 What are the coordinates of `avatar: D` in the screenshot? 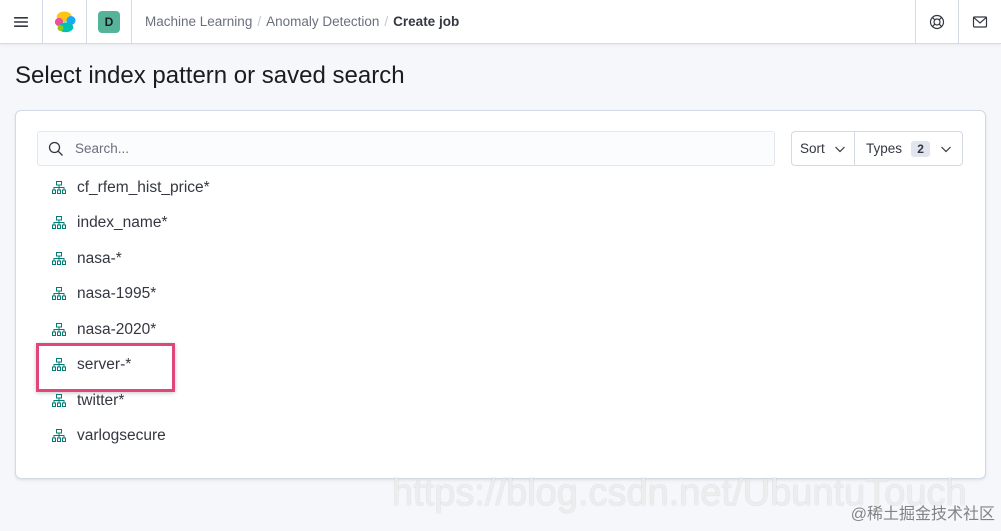 It's located at (109, 21).